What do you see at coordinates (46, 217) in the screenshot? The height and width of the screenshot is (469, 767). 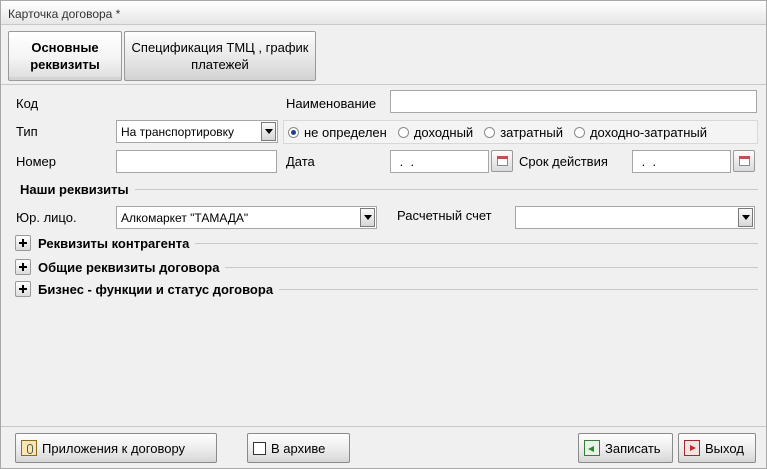 I see `legal-entity-label: Юр. лицо.` at bounding box center [46, 217].